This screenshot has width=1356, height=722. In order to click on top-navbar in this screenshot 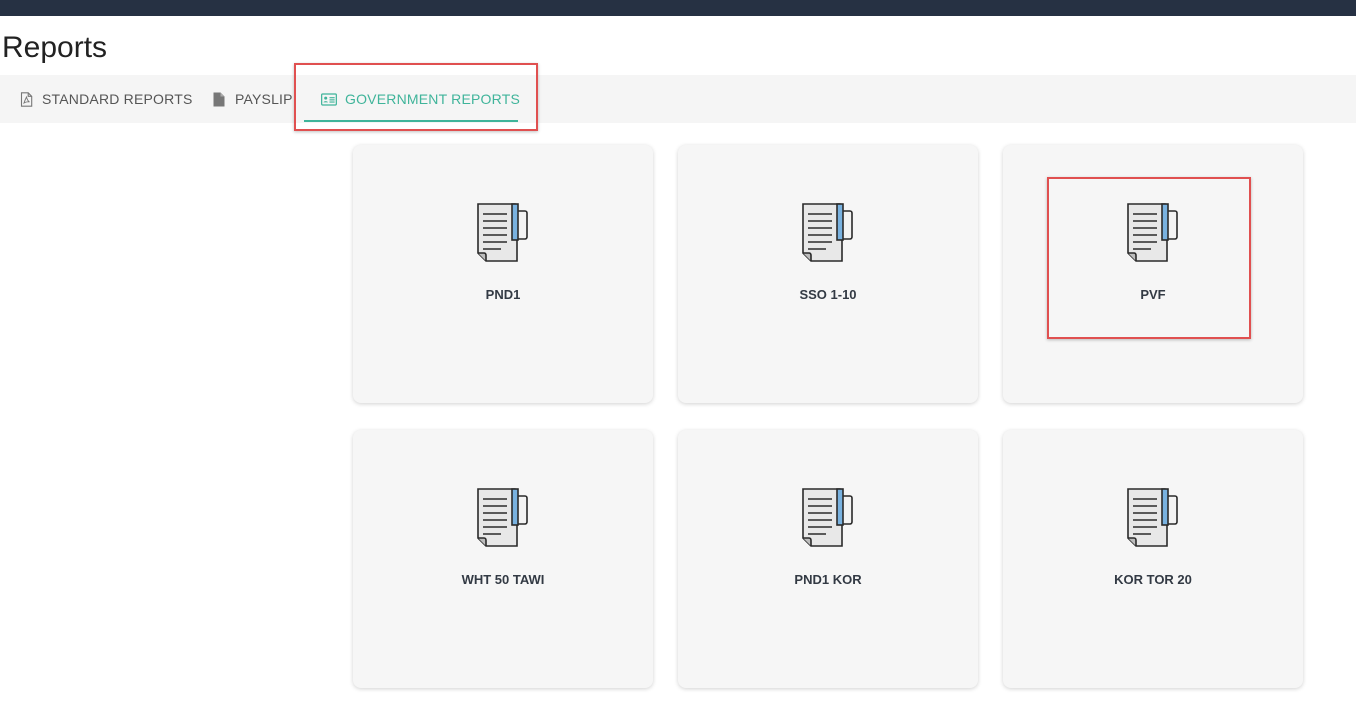, I will do `click(678, 8)`.